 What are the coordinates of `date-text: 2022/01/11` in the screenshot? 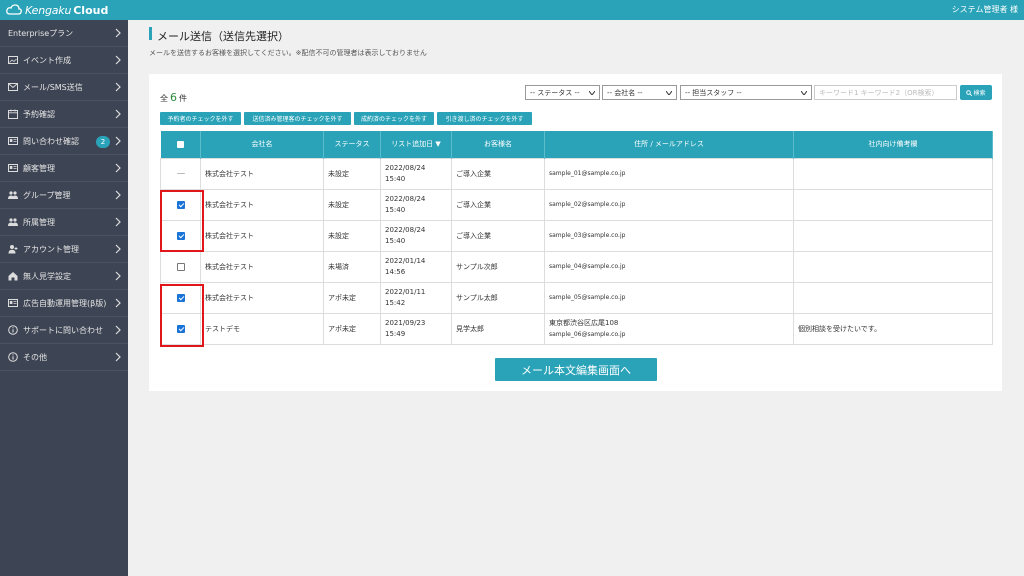 It's located at (405, 291).